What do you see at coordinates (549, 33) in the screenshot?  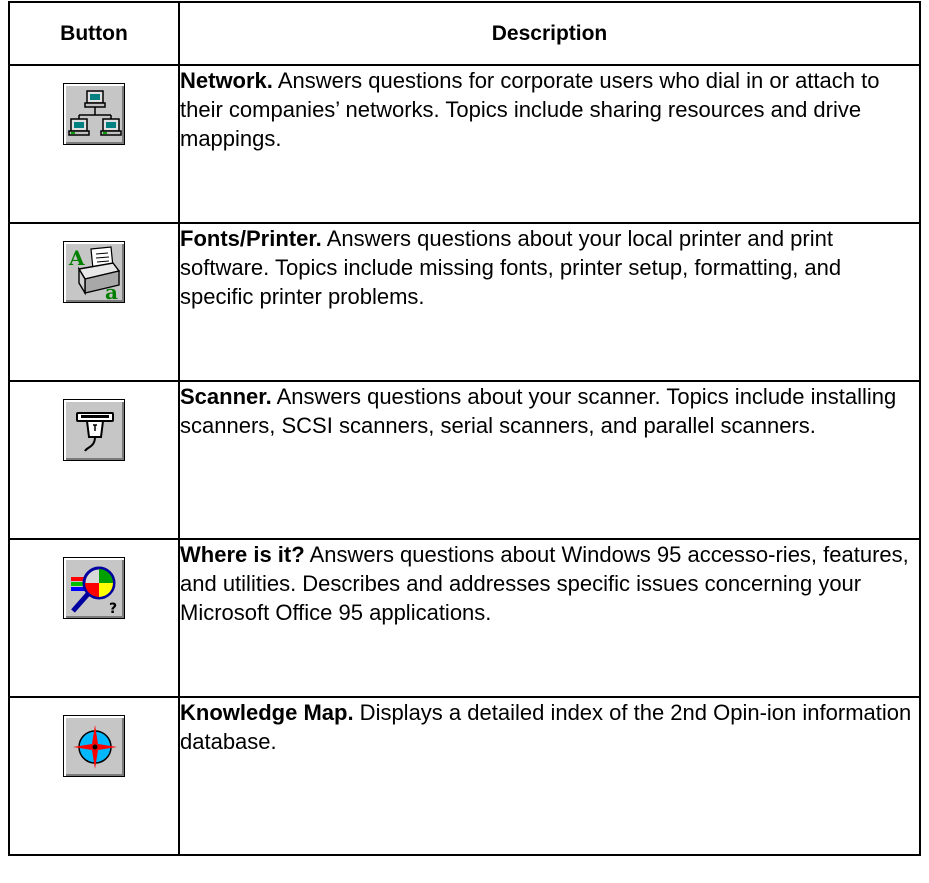 I see `description-column-header: Description` at bounding box center [549, 33].